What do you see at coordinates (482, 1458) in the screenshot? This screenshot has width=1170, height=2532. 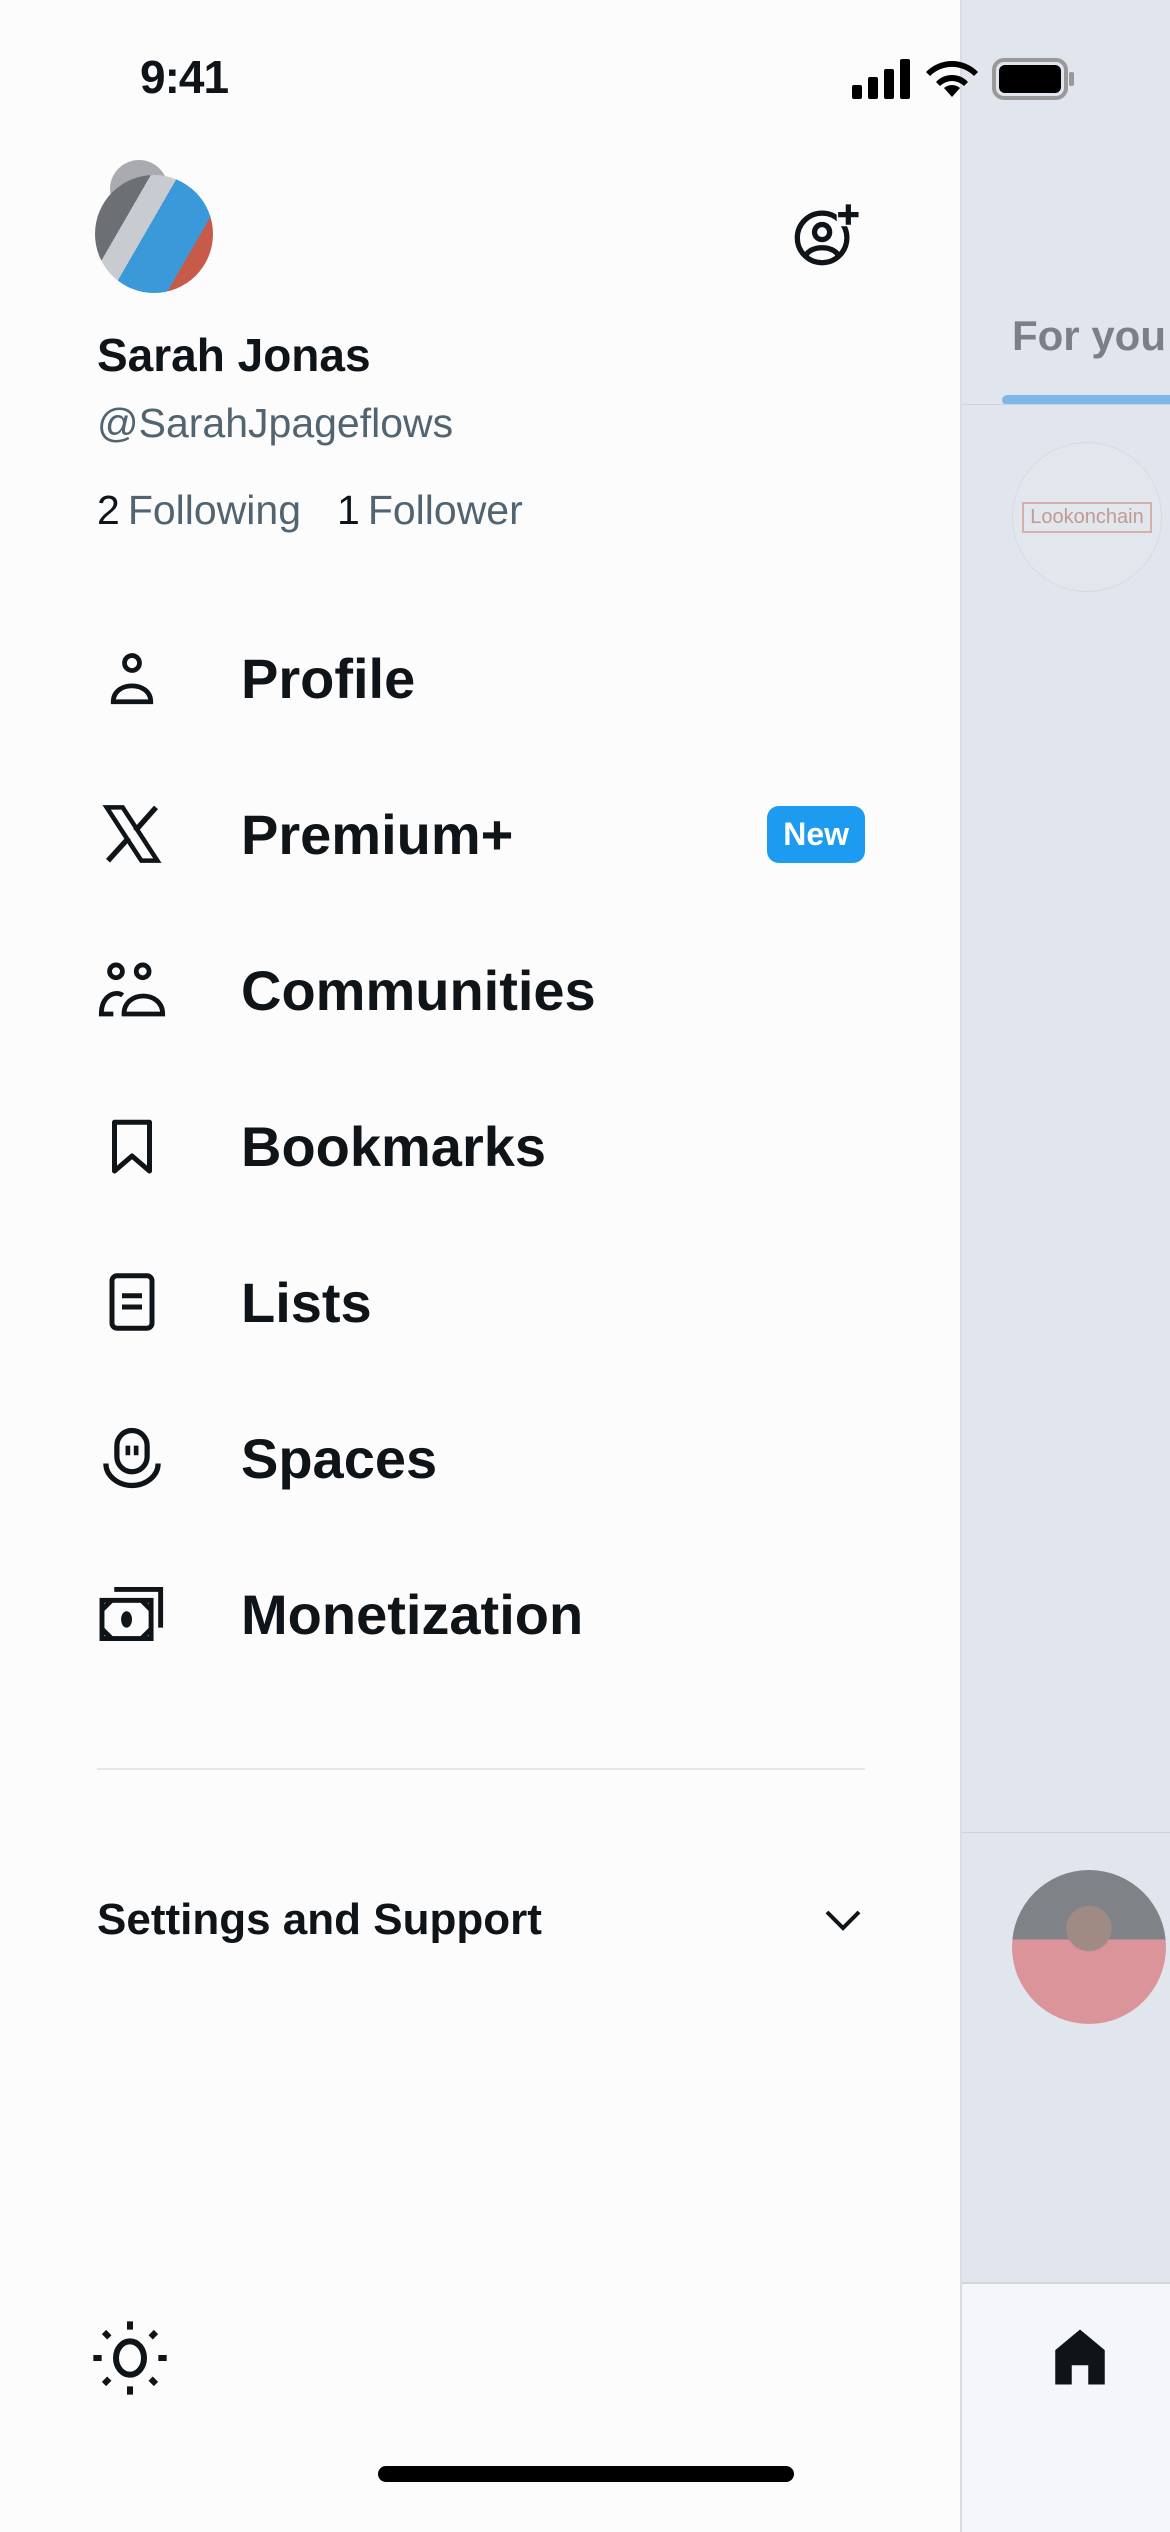 I see `menu-item-spaces: Spaces` at bounding box center [482, 1458].